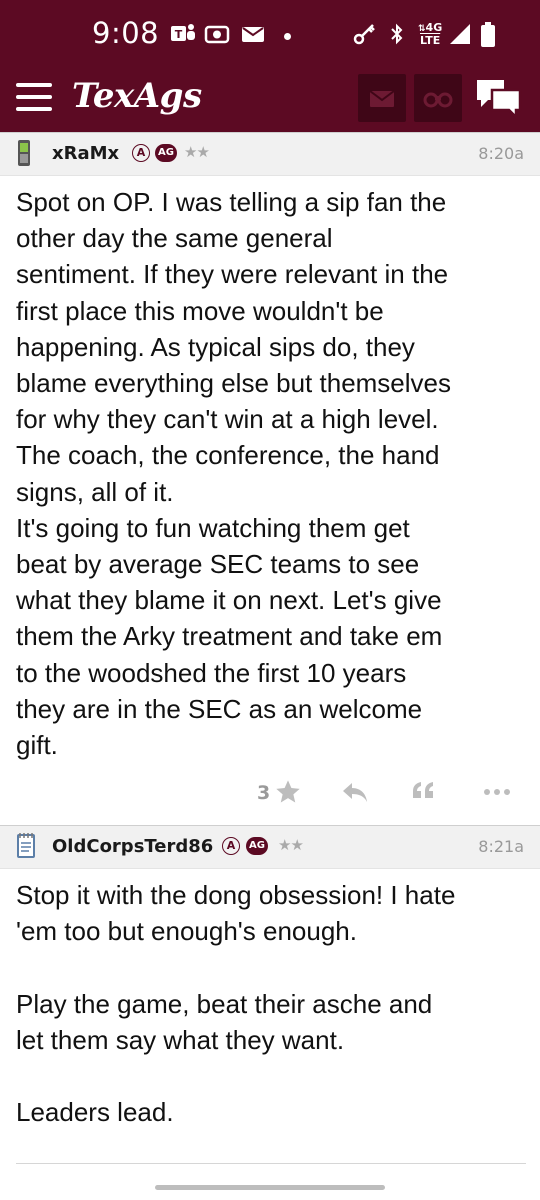 The width and height of the screenshot is (540, 1200). I want to click on quote-icon, so click(424, 794).